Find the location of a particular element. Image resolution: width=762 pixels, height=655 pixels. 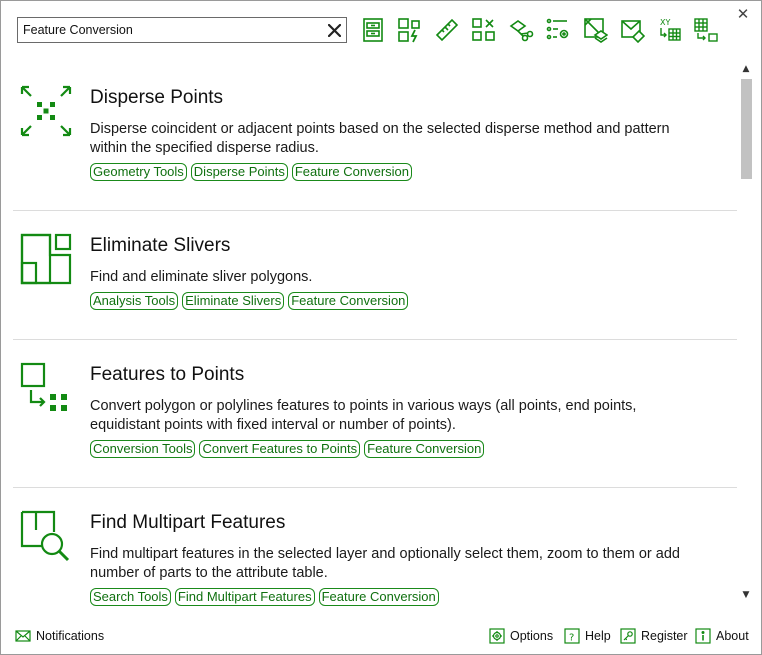

toolbar: XY is located at coordinates (539, 30).